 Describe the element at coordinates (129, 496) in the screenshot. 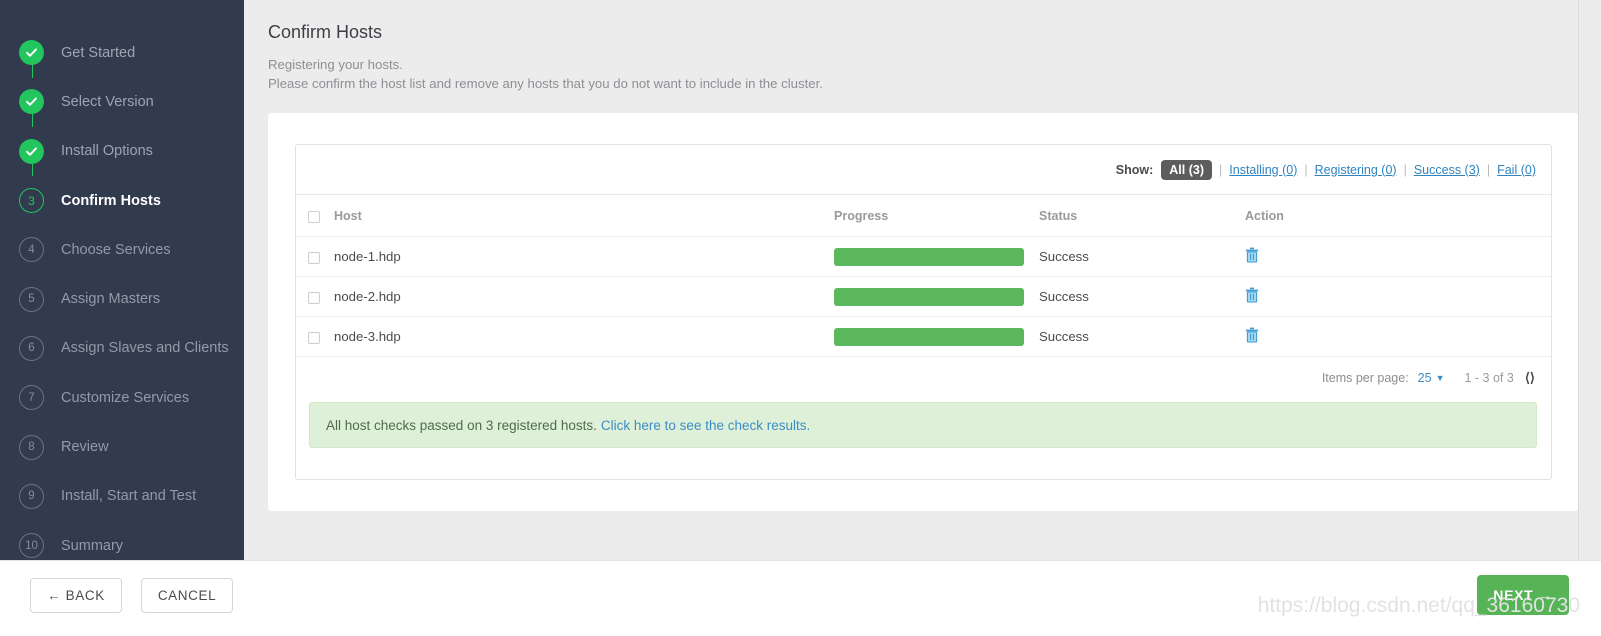

I see `sidebar-step-label: Install, Start and Test` at that location.